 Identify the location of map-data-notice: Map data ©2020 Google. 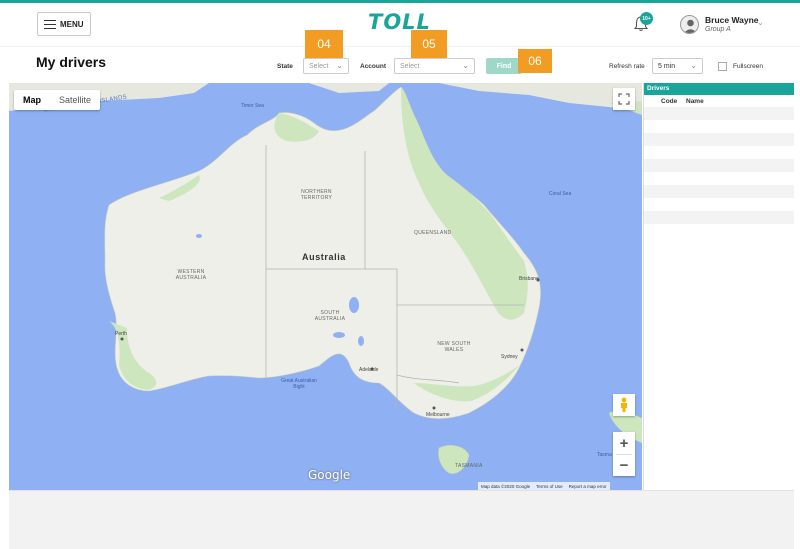
(506, 486).